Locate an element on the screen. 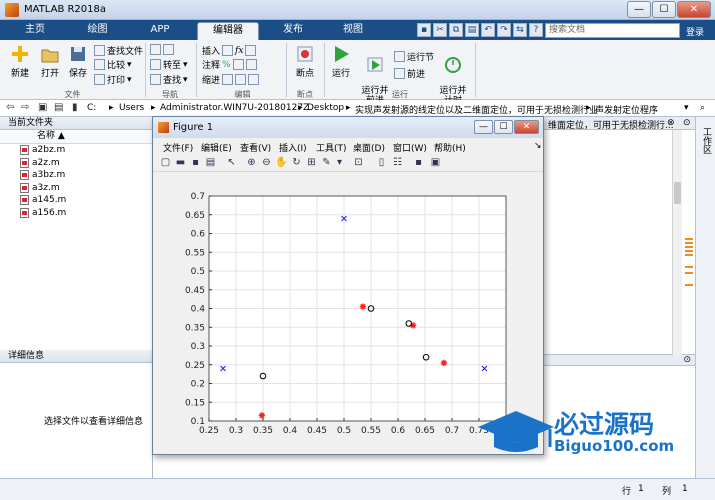  legend-icon: ☷ is located at coordinates (397, 162).